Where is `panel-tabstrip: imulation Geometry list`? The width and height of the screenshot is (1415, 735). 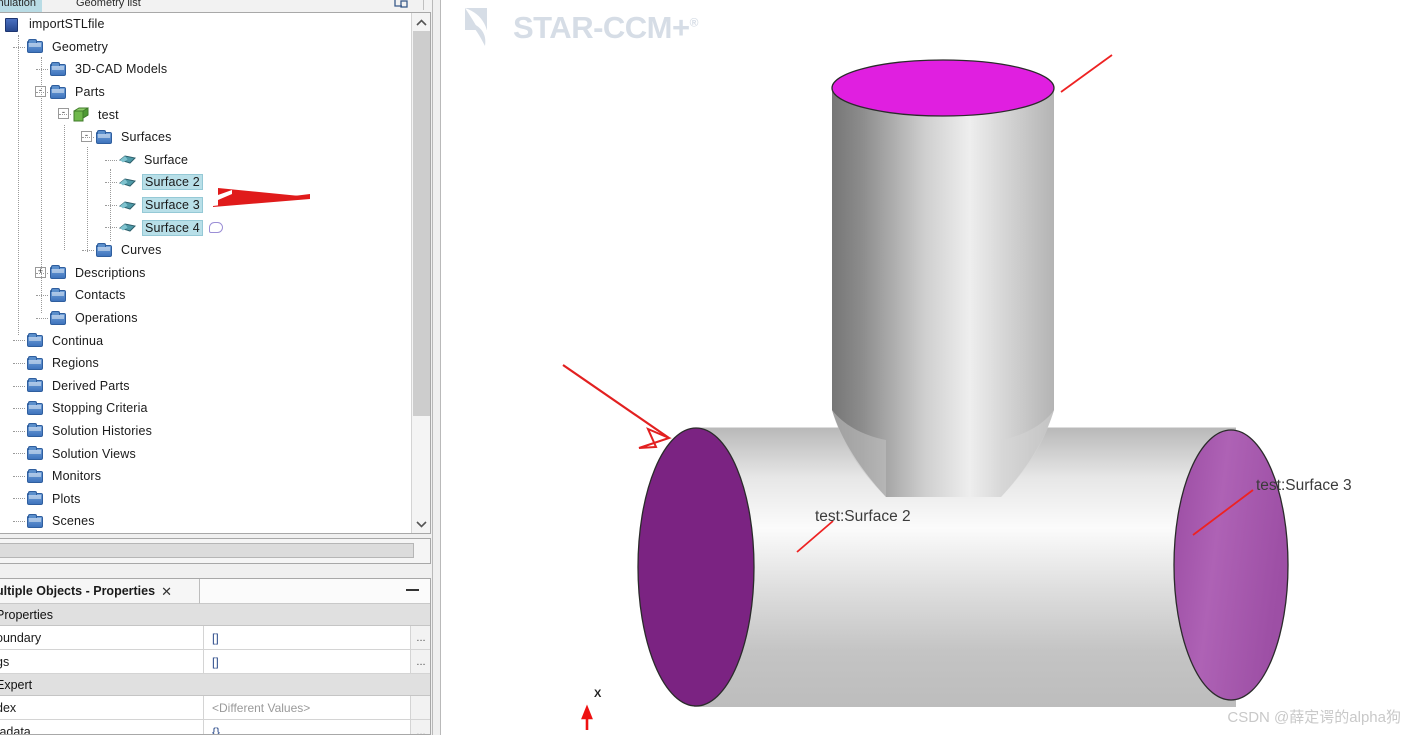 panel-tabstrip: imulation Geometry list is located at coordinates (220, 6).